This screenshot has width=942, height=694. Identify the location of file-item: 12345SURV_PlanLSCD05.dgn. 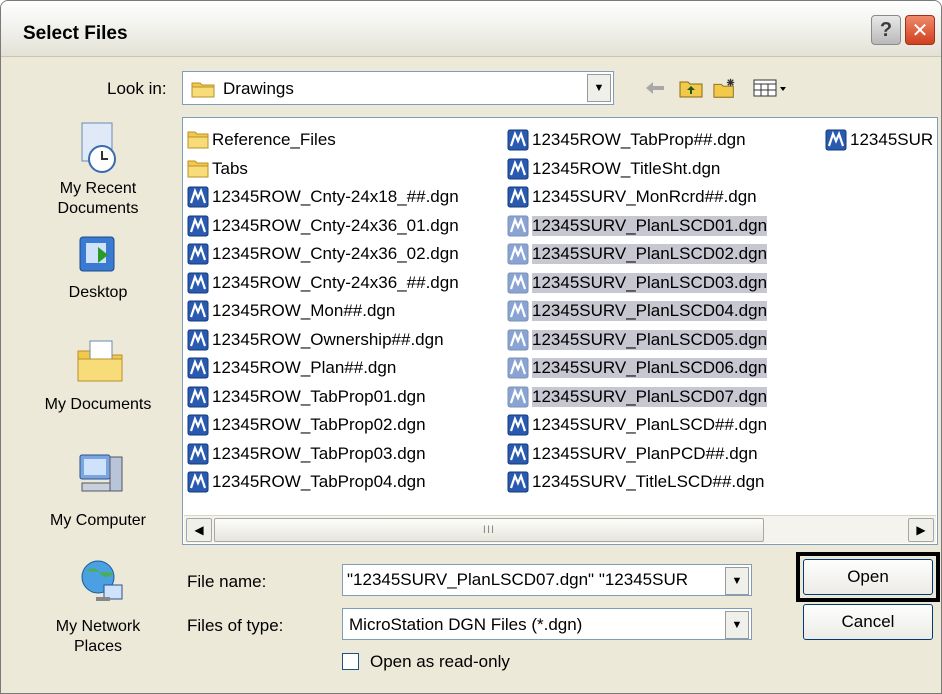
(637, 340).